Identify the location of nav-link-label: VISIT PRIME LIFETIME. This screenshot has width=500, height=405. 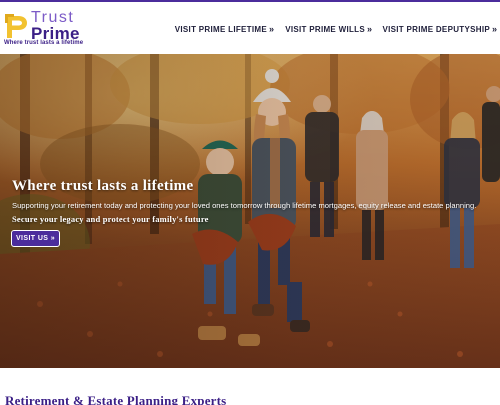
(220, 29).